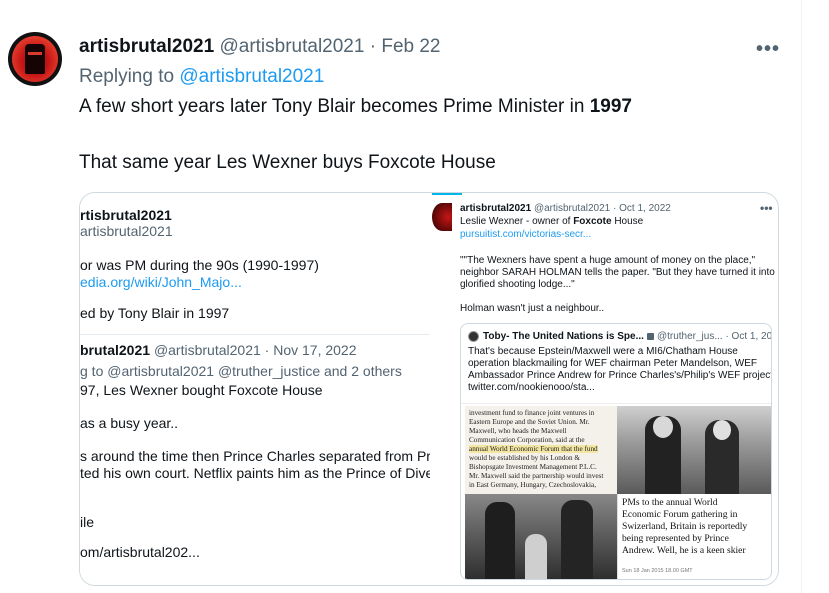 The width and height of the screenshot is (829, 593). I want to click on caption-line: Swizerland, Britain is reportedly, so click(685, 526).